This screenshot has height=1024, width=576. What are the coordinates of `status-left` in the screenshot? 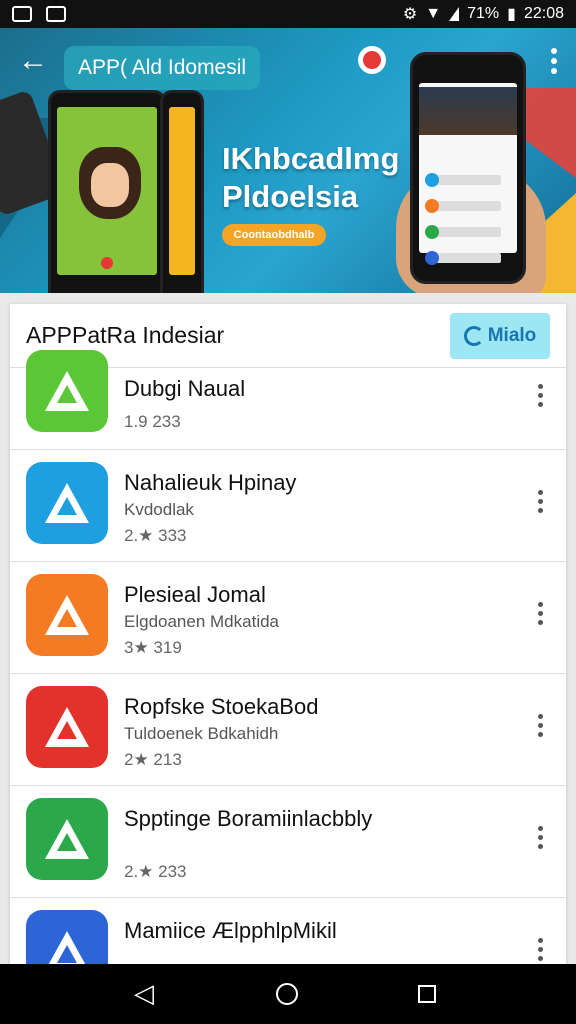 It's located at (39, 14).